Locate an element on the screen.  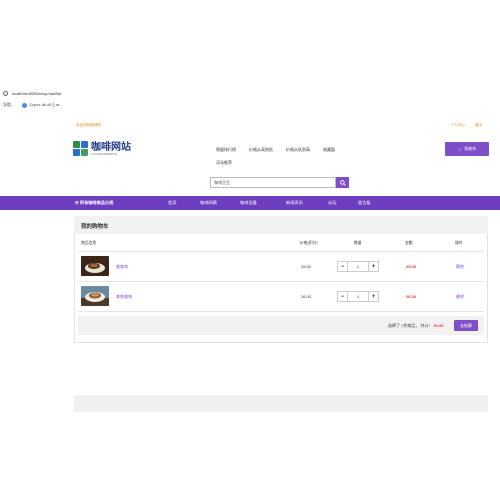
user-center-link: 个人中心 is located at coordinates (457, 125).